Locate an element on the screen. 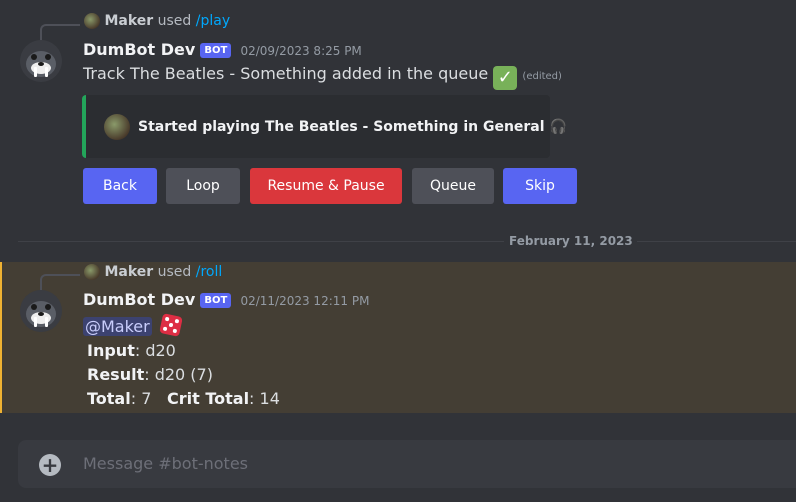  reply-connector is located at coordinates (60, 33).